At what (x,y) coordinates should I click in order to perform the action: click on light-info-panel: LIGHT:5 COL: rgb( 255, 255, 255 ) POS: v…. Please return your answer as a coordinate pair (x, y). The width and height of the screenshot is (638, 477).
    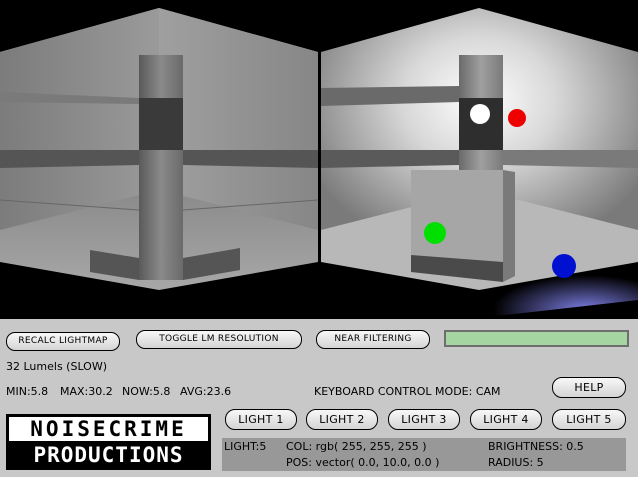
    Looking at the image, I should click on (424, 454).